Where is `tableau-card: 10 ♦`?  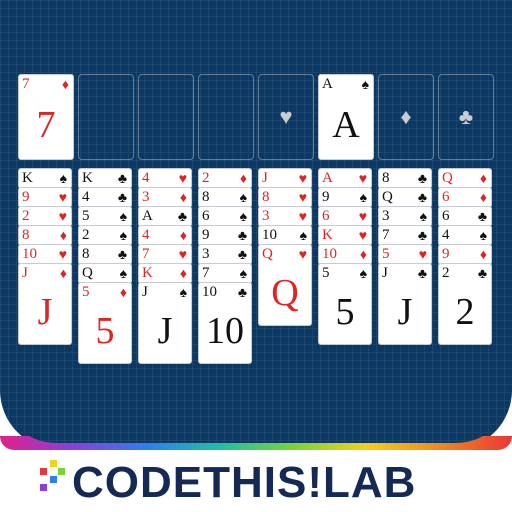 tableau-card: 10 ♦ is located at coordinates (345, 254).